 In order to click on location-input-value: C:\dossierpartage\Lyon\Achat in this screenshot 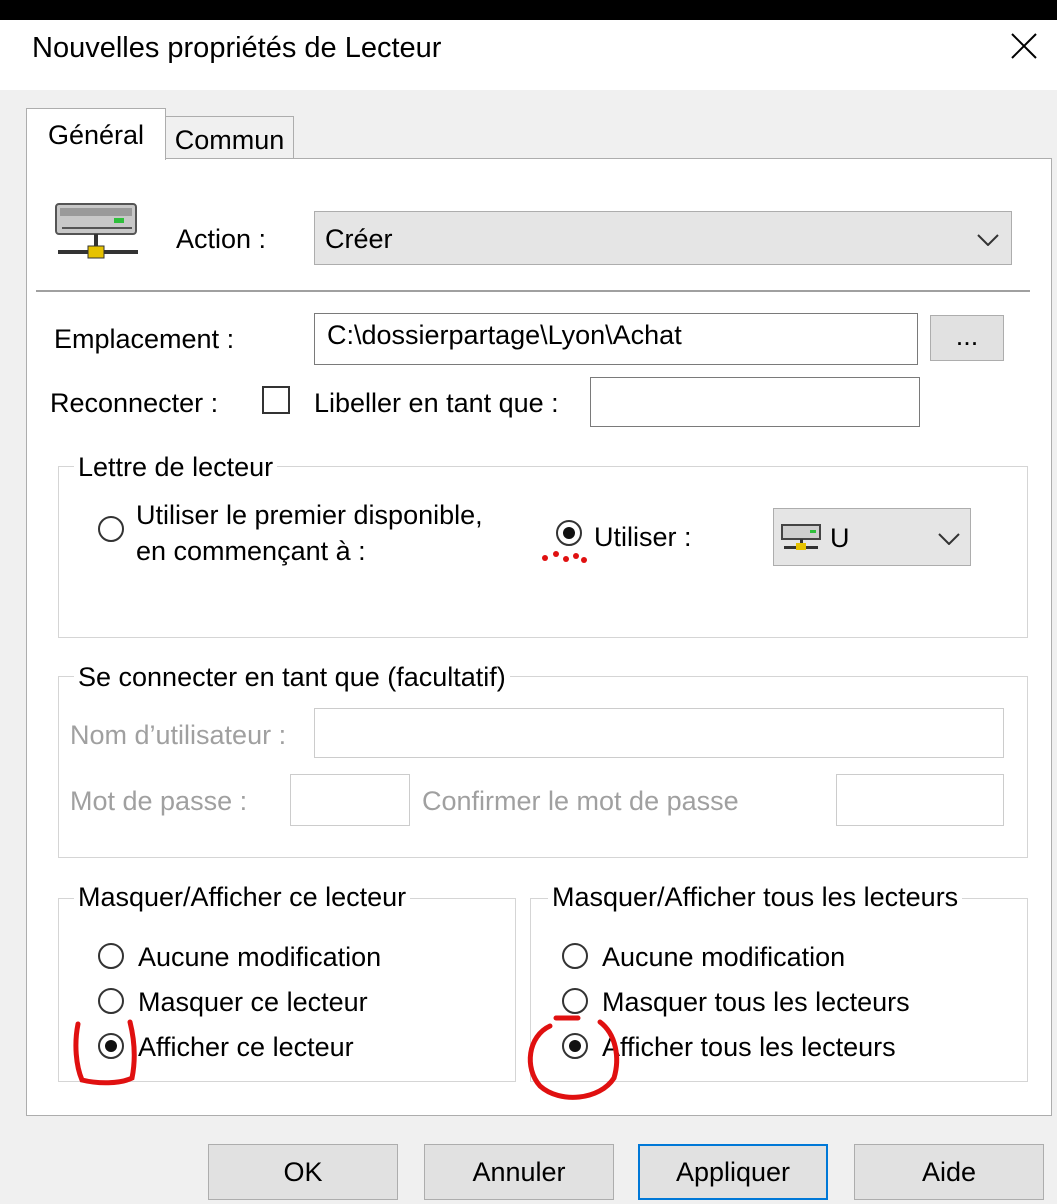, I will do `click(504, 335)`.